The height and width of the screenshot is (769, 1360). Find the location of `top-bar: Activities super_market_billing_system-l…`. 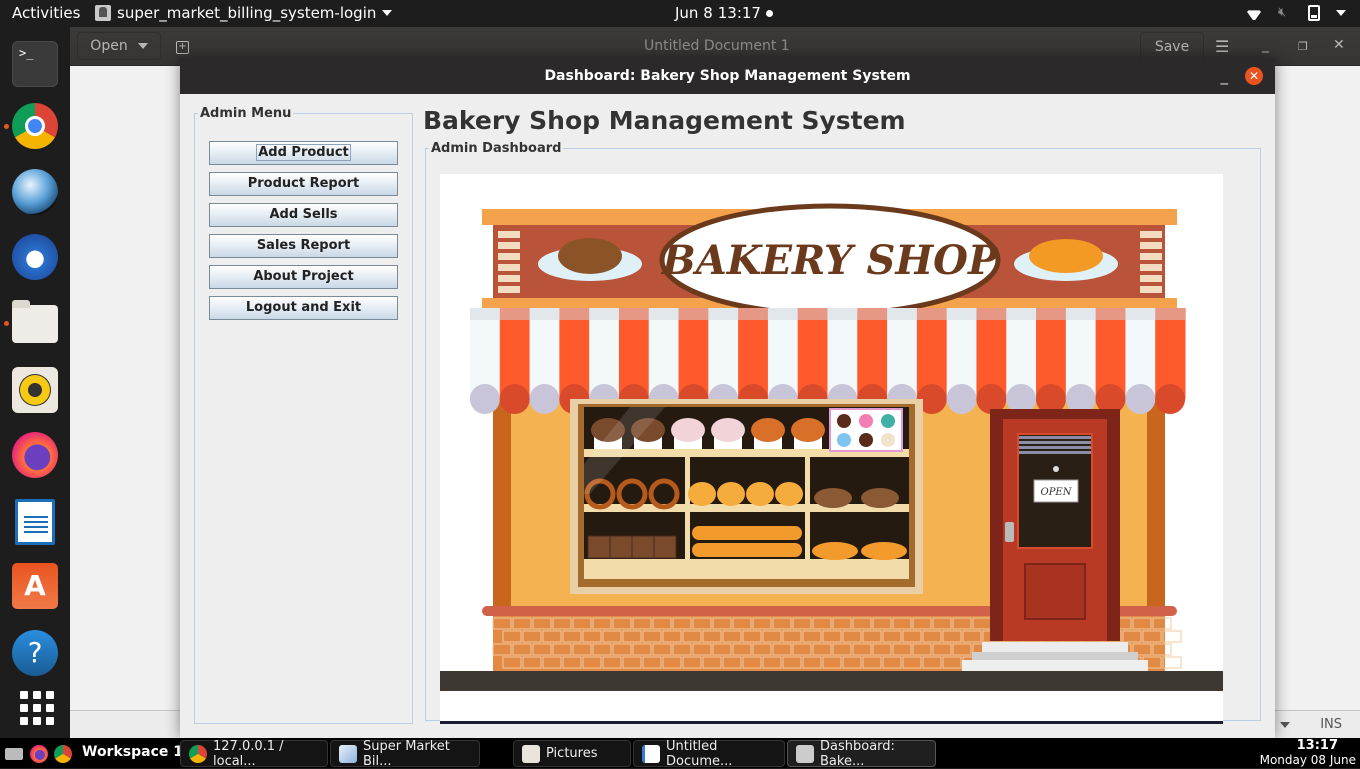

top-bar: Activities super_market_billing_system-l… is located at coordinates (680, 13).